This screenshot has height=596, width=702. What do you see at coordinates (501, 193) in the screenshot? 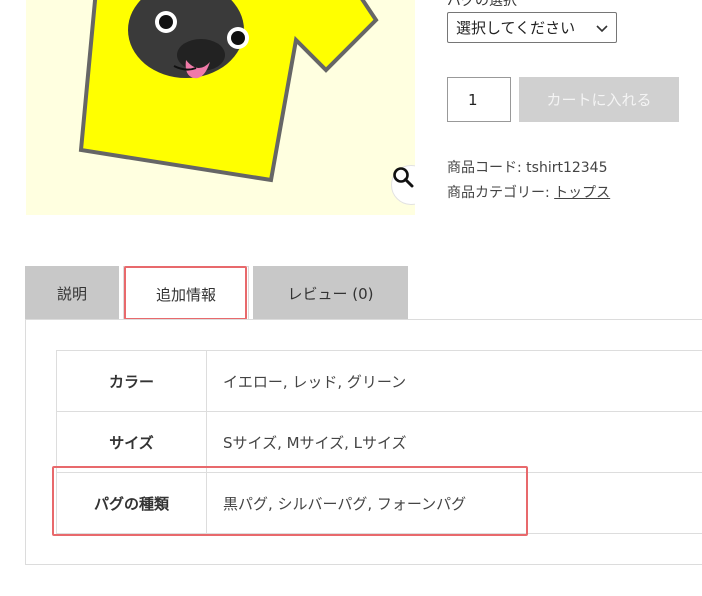
I see `category-label: 商品カテゴリー:` at bounding box center [501, 193].